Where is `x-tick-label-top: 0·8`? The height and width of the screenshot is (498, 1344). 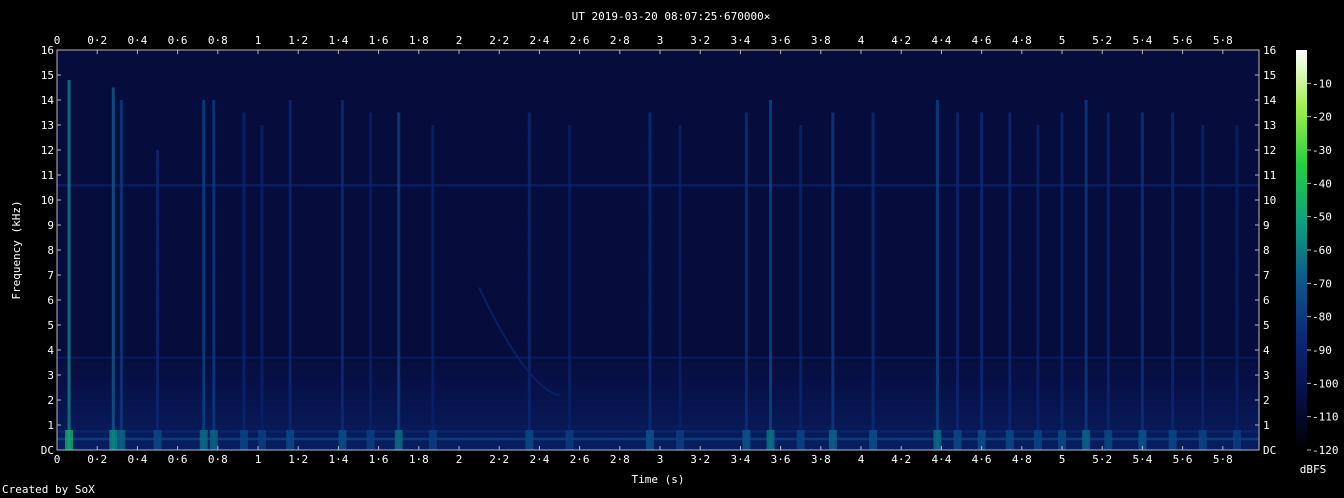
x-tick-label-top: 0·8 is located at coordinates (218, 40).